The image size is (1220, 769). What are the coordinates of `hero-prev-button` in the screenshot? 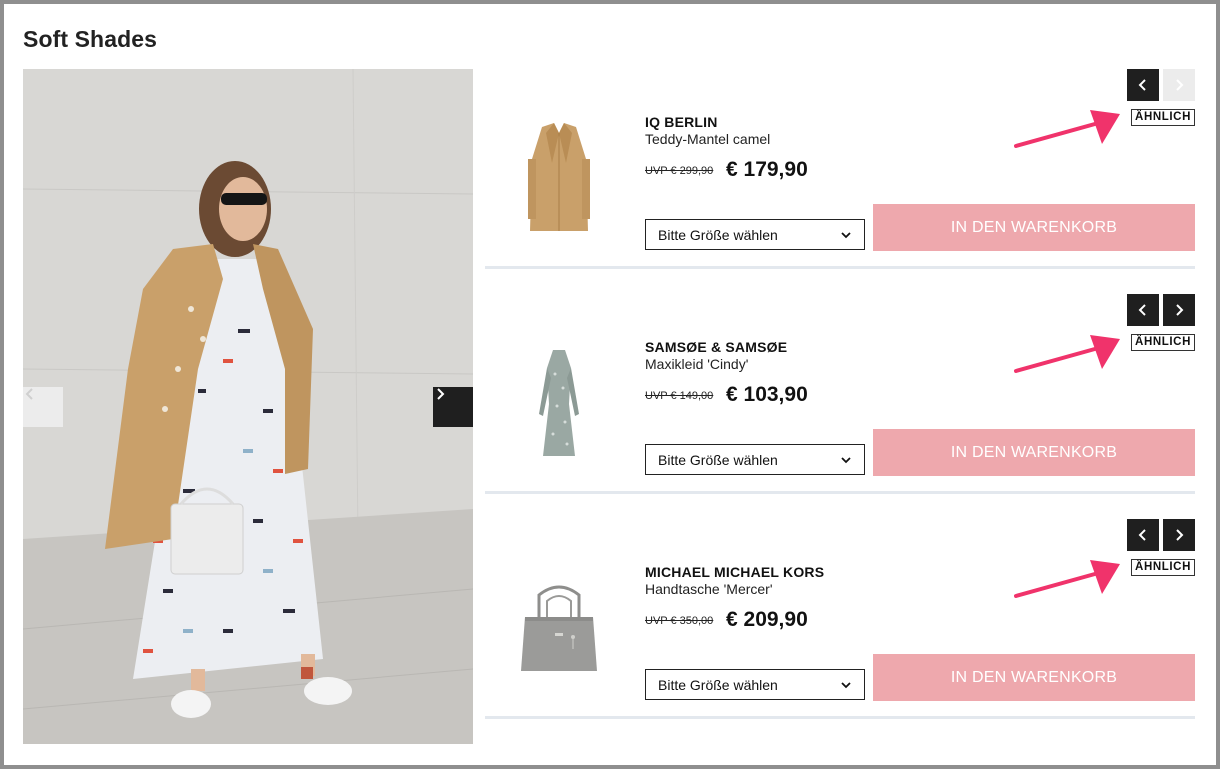 It's located at (43, 407).